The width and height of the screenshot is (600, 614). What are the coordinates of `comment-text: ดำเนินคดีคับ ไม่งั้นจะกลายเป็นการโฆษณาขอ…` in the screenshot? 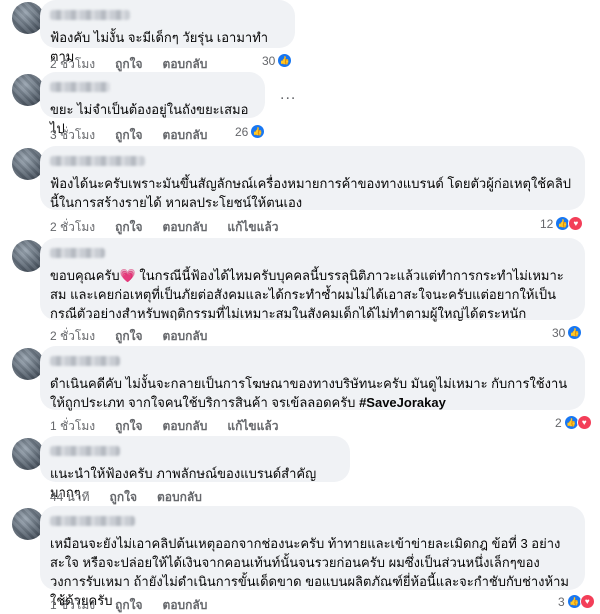 It's located at (311, 393).